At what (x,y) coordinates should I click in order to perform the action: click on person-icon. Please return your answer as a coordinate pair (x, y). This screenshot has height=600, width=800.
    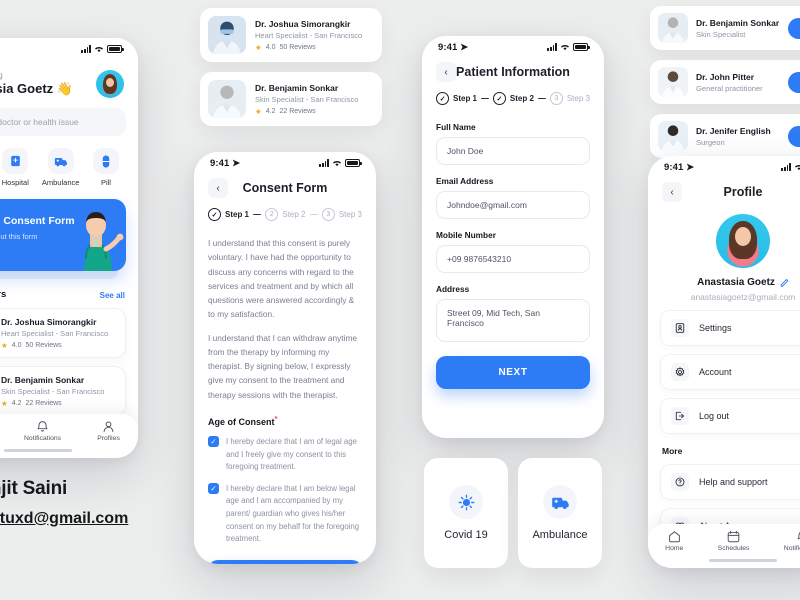
    Looking at the image, I should click on (108, 427).